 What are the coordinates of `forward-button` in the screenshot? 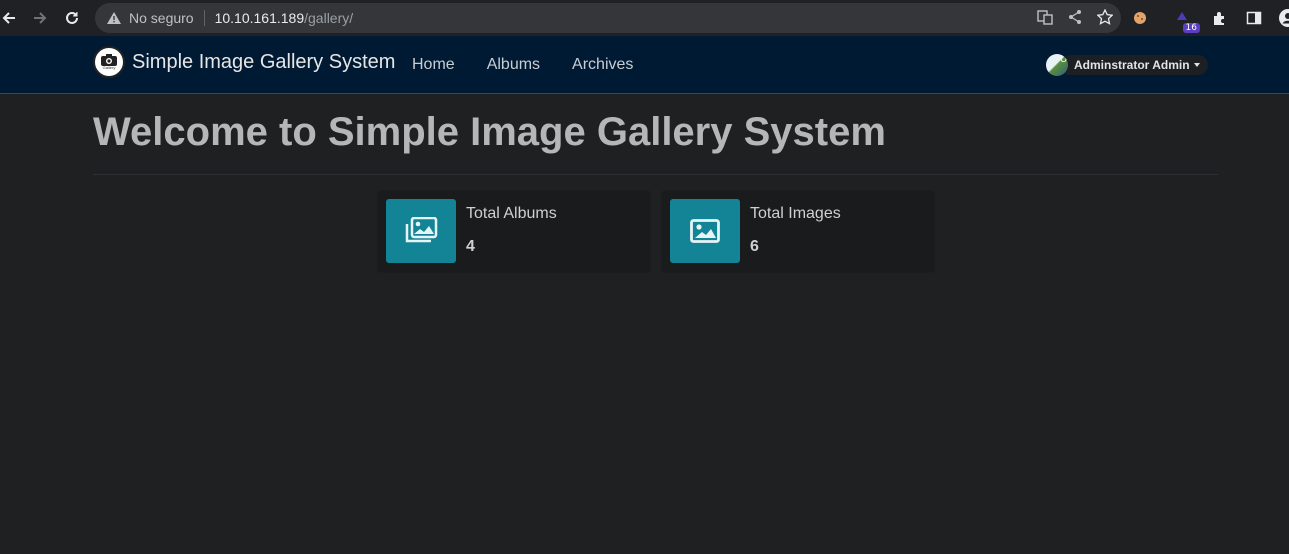 It's located at (40, 18).